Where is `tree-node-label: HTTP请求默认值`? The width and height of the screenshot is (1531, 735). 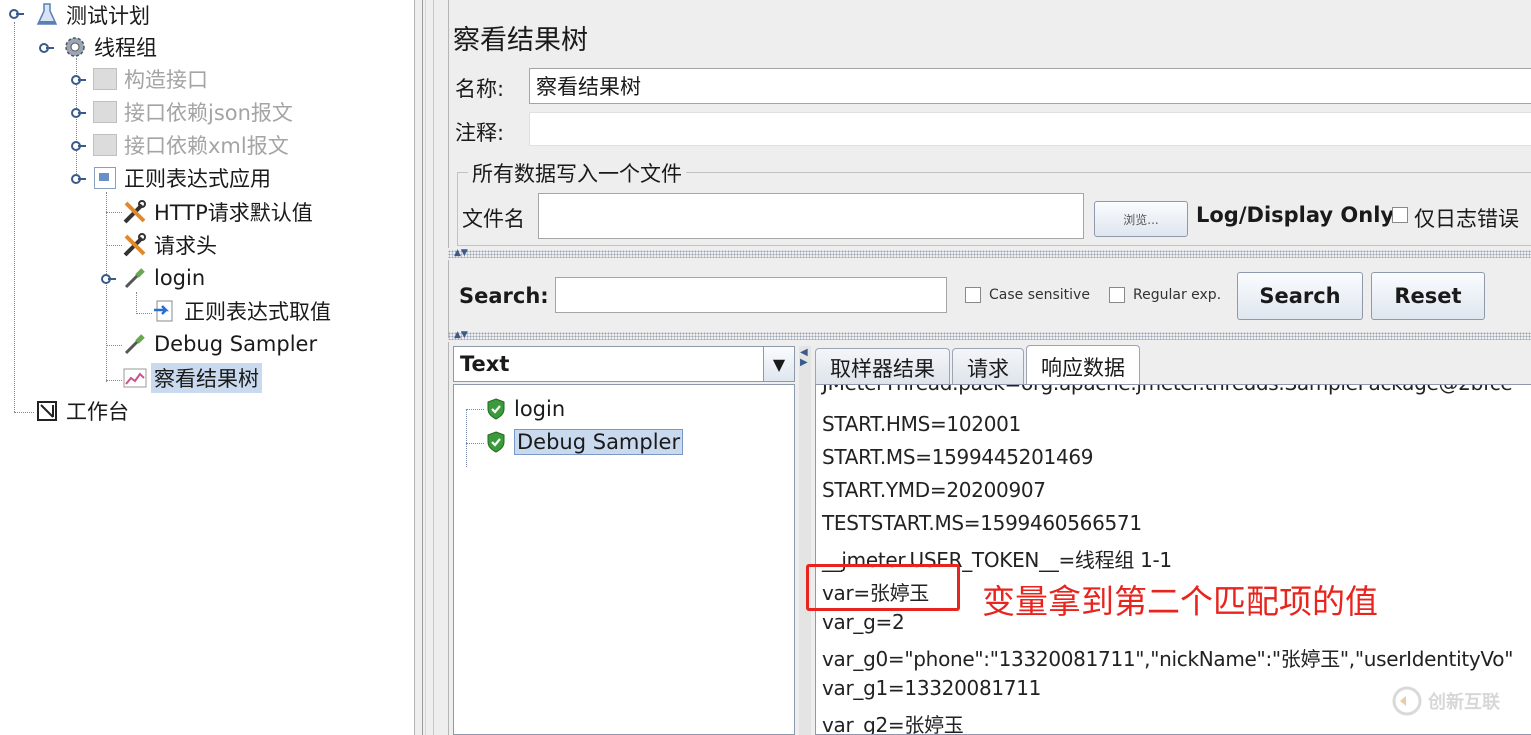
tree-node-label: HTTP请求默认值 is located at coordinates (233, 213).